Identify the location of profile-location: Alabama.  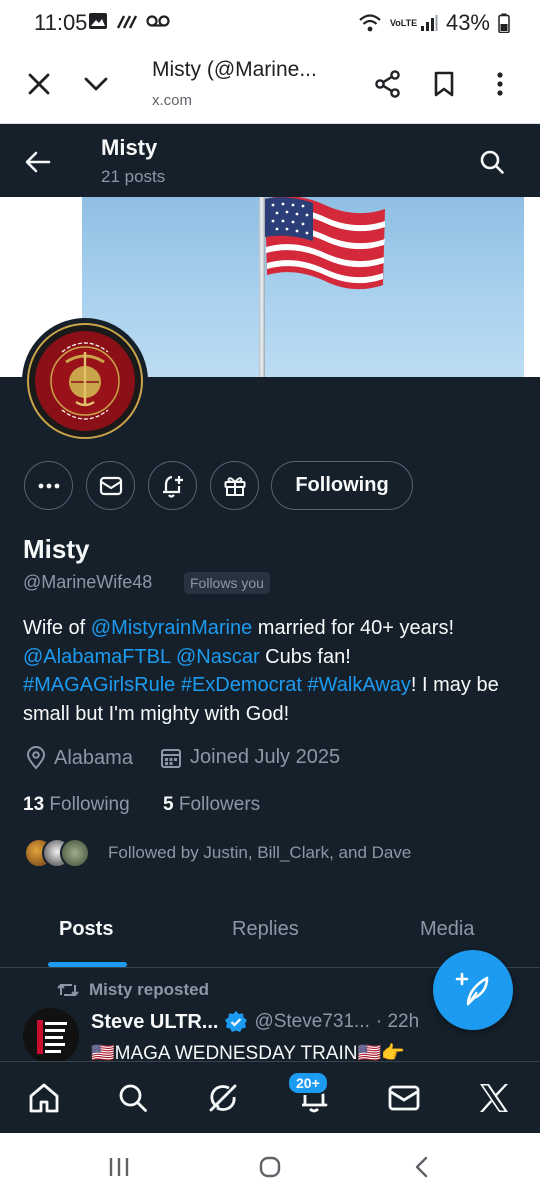
(79, 758).